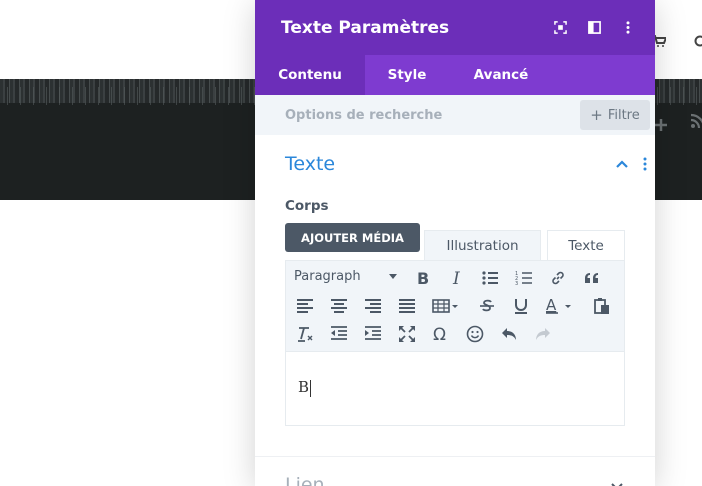 This screenshot has width=702, height=486. I want to click on link-icon, so click(558, 278).